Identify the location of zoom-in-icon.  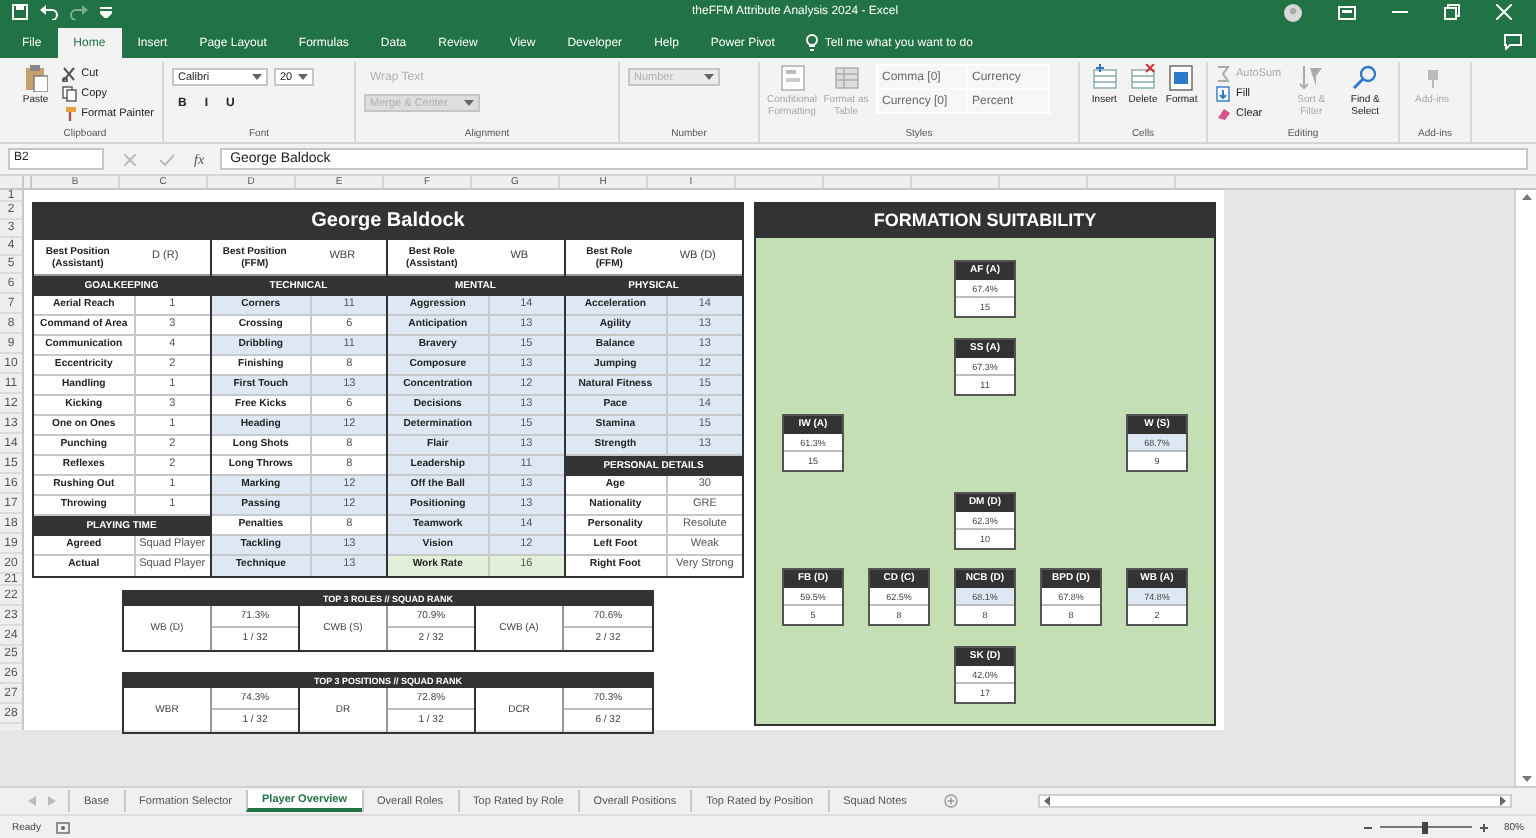
(1483, 827).